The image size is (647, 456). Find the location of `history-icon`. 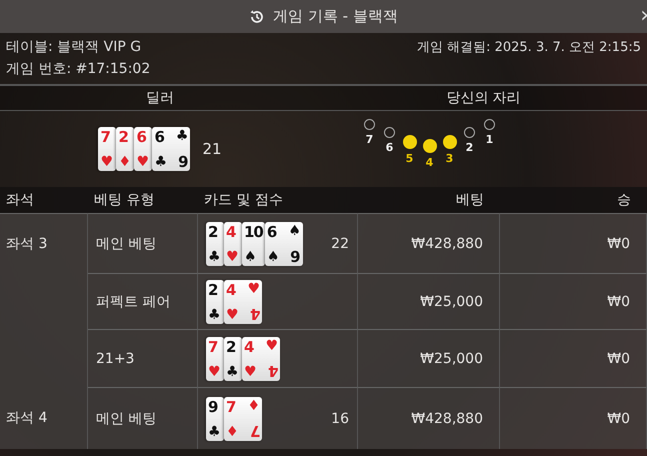

history-icon is located at coordinates (257, 16).